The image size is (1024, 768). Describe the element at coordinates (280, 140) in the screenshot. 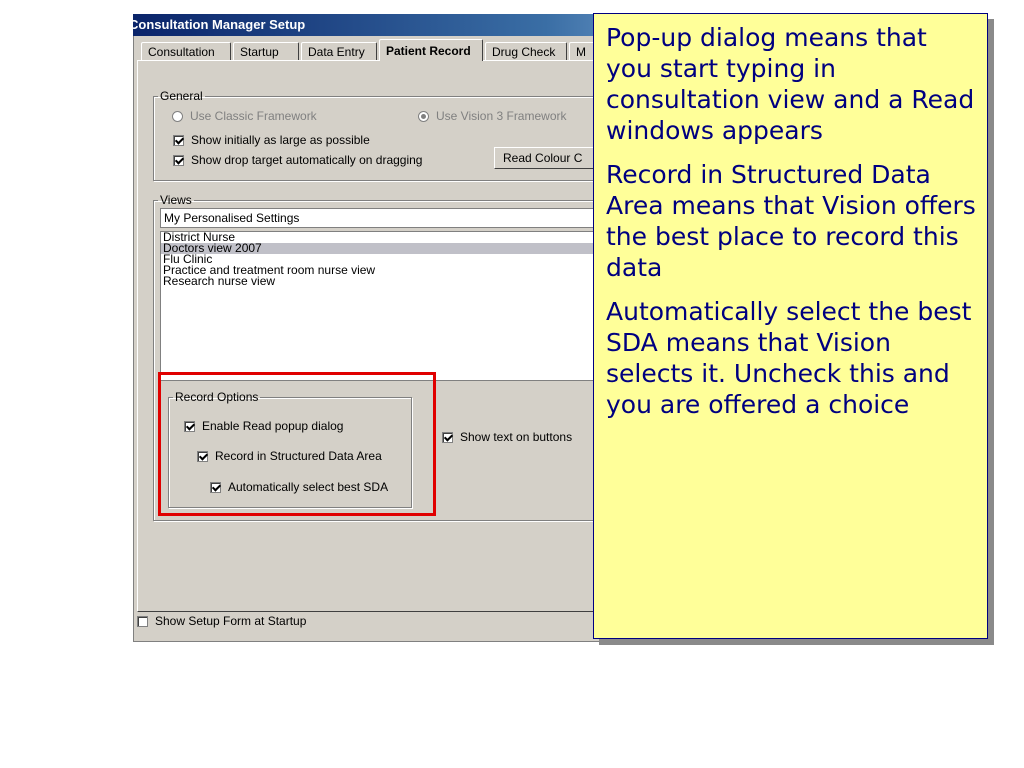

I see `show-large-label: Show initially as large as possible` at that location.